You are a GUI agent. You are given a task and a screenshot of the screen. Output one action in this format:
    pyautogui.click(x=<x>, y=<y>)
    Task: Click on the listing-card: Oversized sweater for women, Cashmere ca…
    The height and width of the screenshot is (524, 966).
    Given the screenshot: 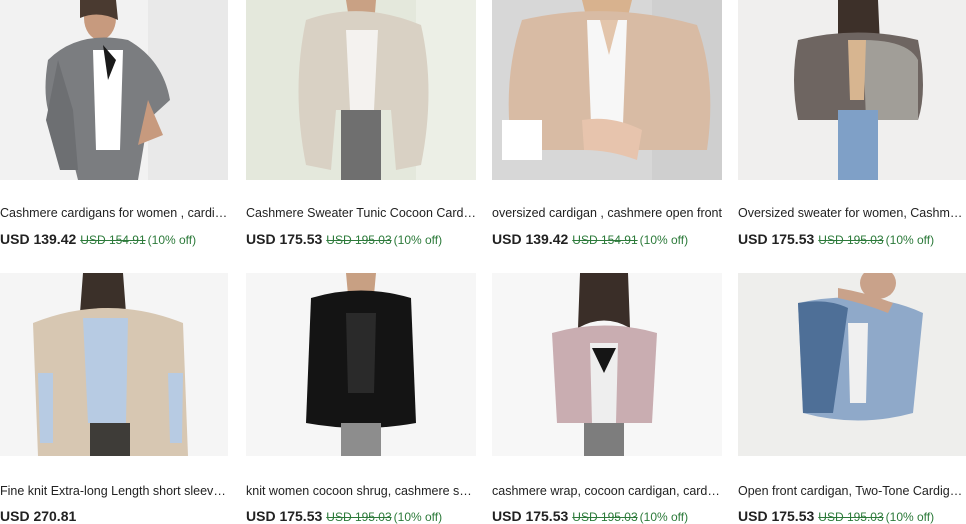 What is the action you would take?
    pyautogui.click(x=852, y=125)
    